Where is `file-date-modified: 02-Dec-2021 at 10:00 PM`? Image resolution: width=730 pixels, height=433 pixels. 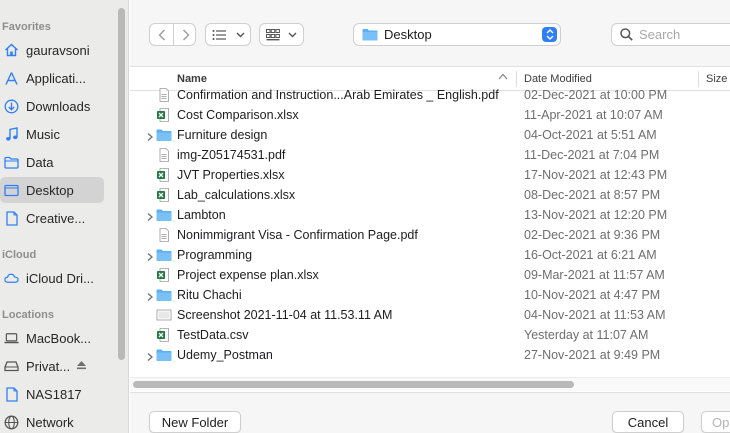 file-date-modified: 02-Dec-2021 at 10:00 PM is located at coordinates (596, 95).